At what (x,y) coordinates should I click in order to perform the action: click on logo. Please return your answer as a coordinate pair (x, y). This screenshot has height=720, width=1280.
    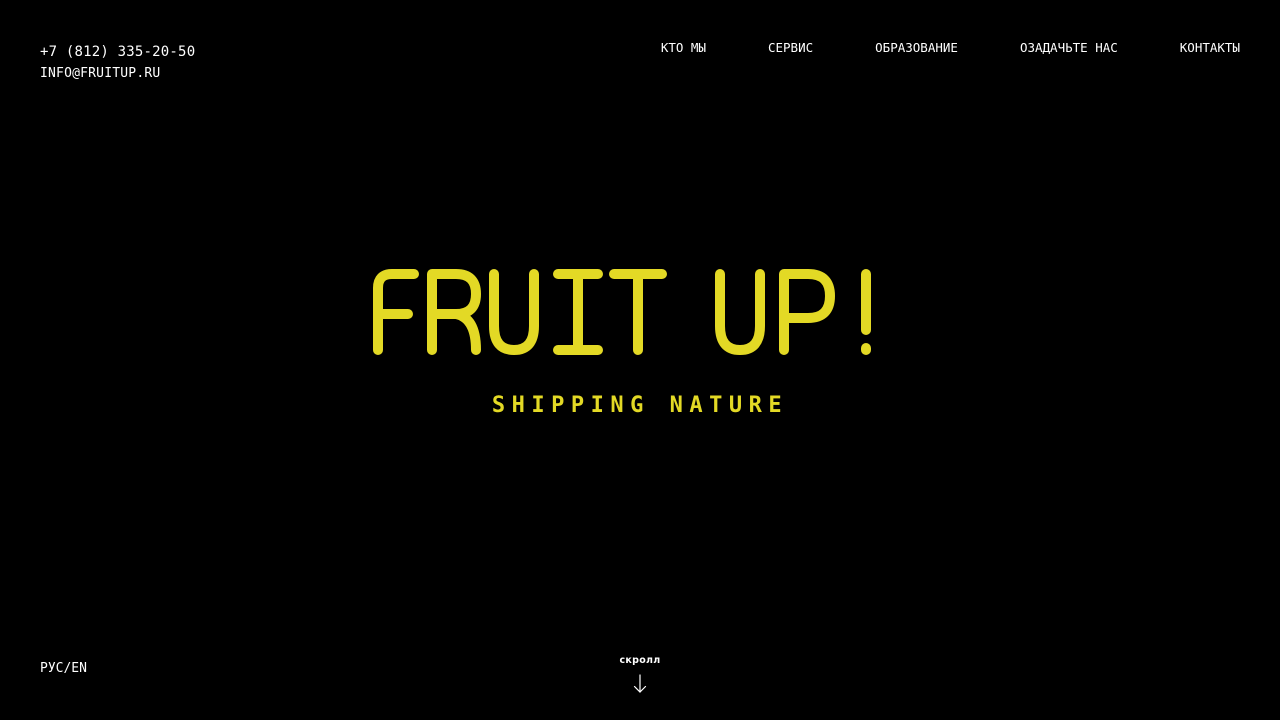
    Looking at the image, I should click on (640, 312).